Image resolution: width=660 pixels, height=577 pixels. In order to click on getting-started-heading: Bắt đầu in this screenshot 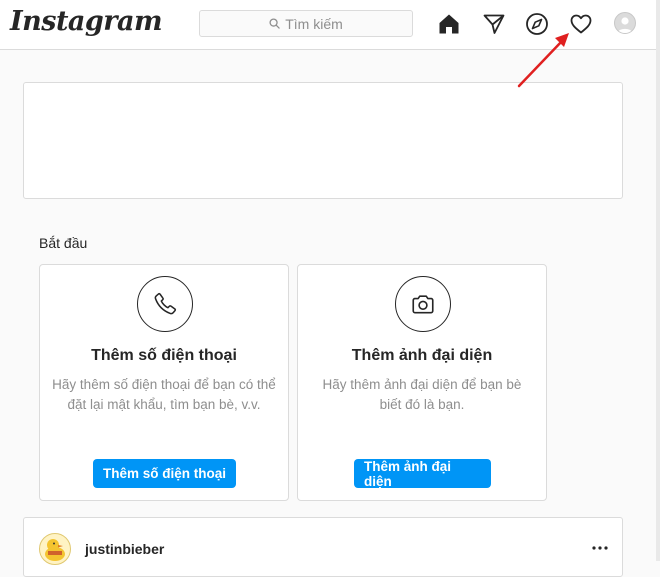, I will do `click(63, 243)`.